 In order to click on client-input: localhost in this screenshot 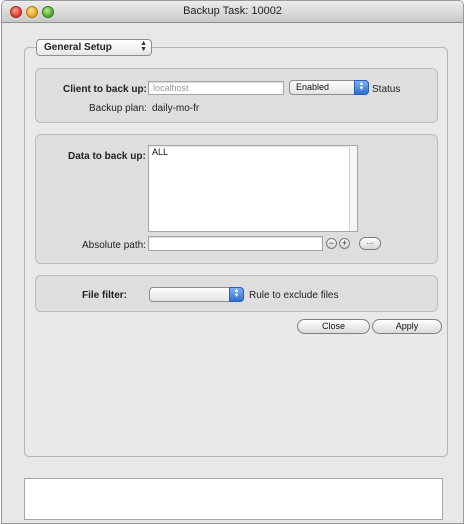, I will do `click(216, 88)`.